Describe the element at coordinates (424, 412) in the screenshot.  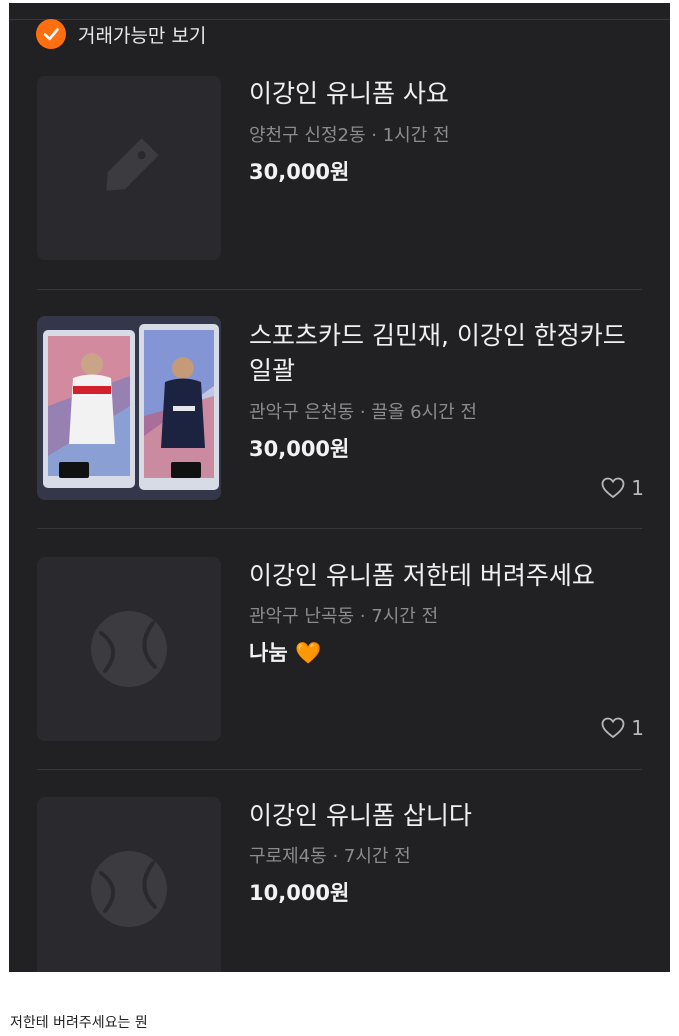
I see `item-time: 끌올 6시간 전` at that location.